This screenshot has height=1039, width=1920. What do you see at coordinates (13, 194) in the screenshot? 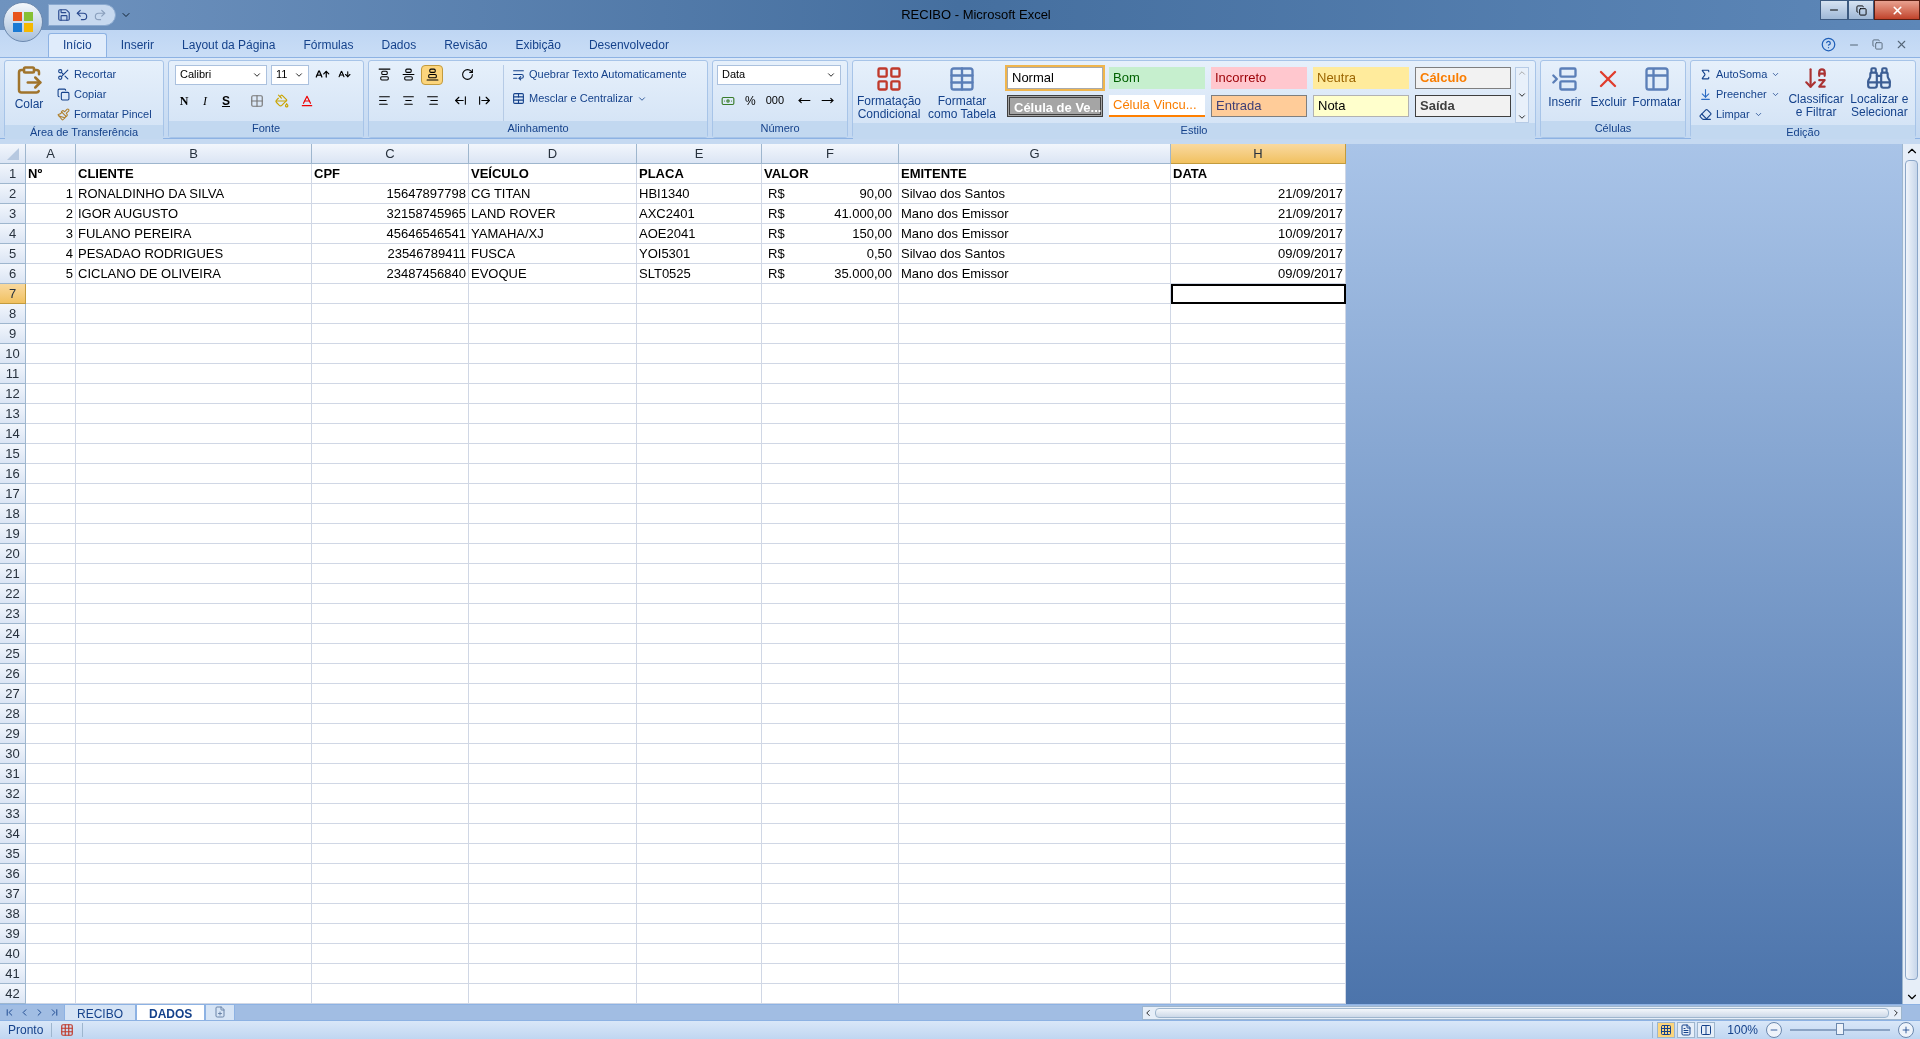
I see `row-header: 2` at bounding box center [13, 194].